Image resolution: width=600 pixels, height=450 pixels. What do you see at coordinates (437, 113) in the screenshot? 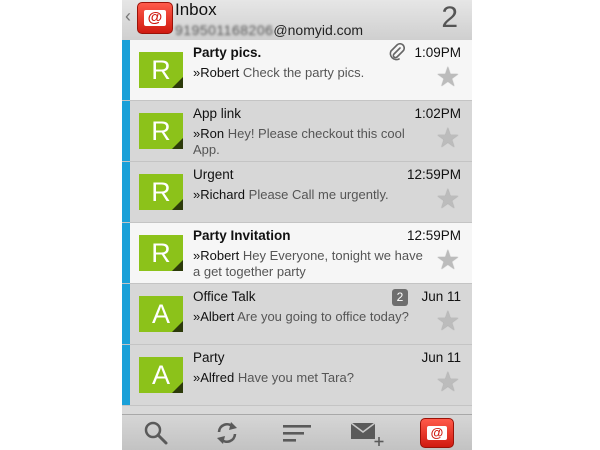
I see `message-time: 1:02PM` at bounding box center [437, 113].